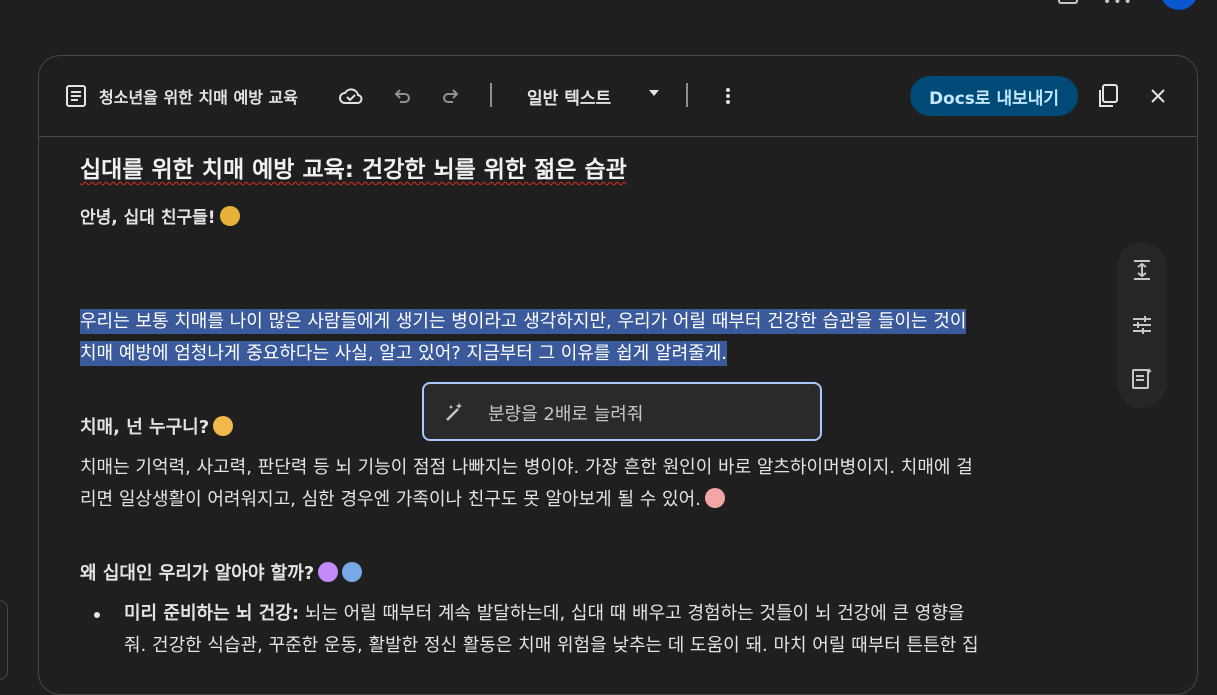 Image resolution: width=1217 pixels, height=695 pixels. I want to click on section-heading: 치매, 넌 누구니?, so click(157, 426).